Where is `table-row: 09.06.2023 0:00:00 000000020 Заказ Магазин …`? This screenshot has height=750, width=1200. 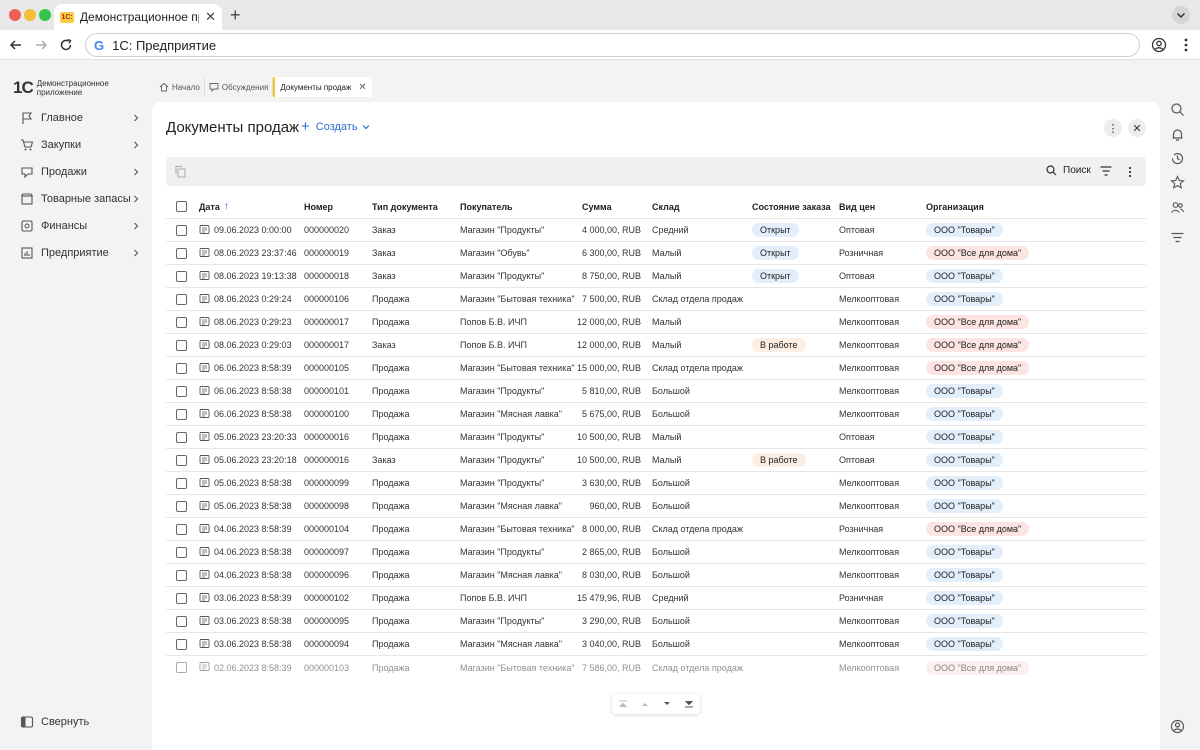 table-row: 09.06.2023 0:00:00 000000020 Заказ Магазин … is located at coordinates (656, 230).